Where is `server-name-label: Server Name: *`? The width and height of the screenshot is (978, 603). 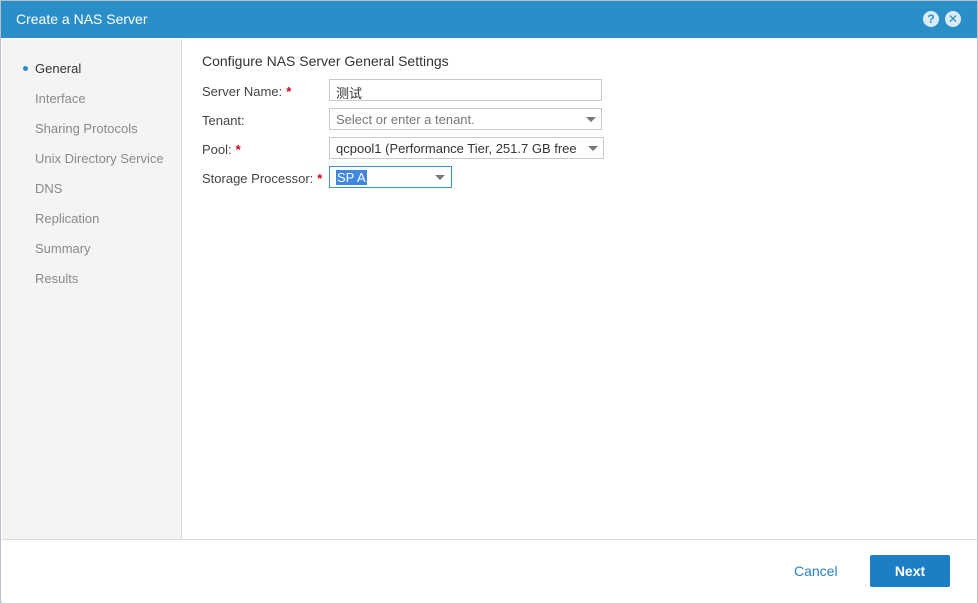 server-name-label: Server Name: * is located at coordinates (246, 91).